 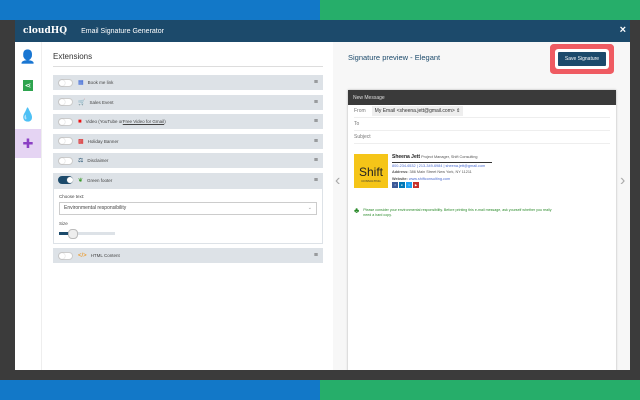 I want to click on website-label: Website:, so click(x=400, y=178).